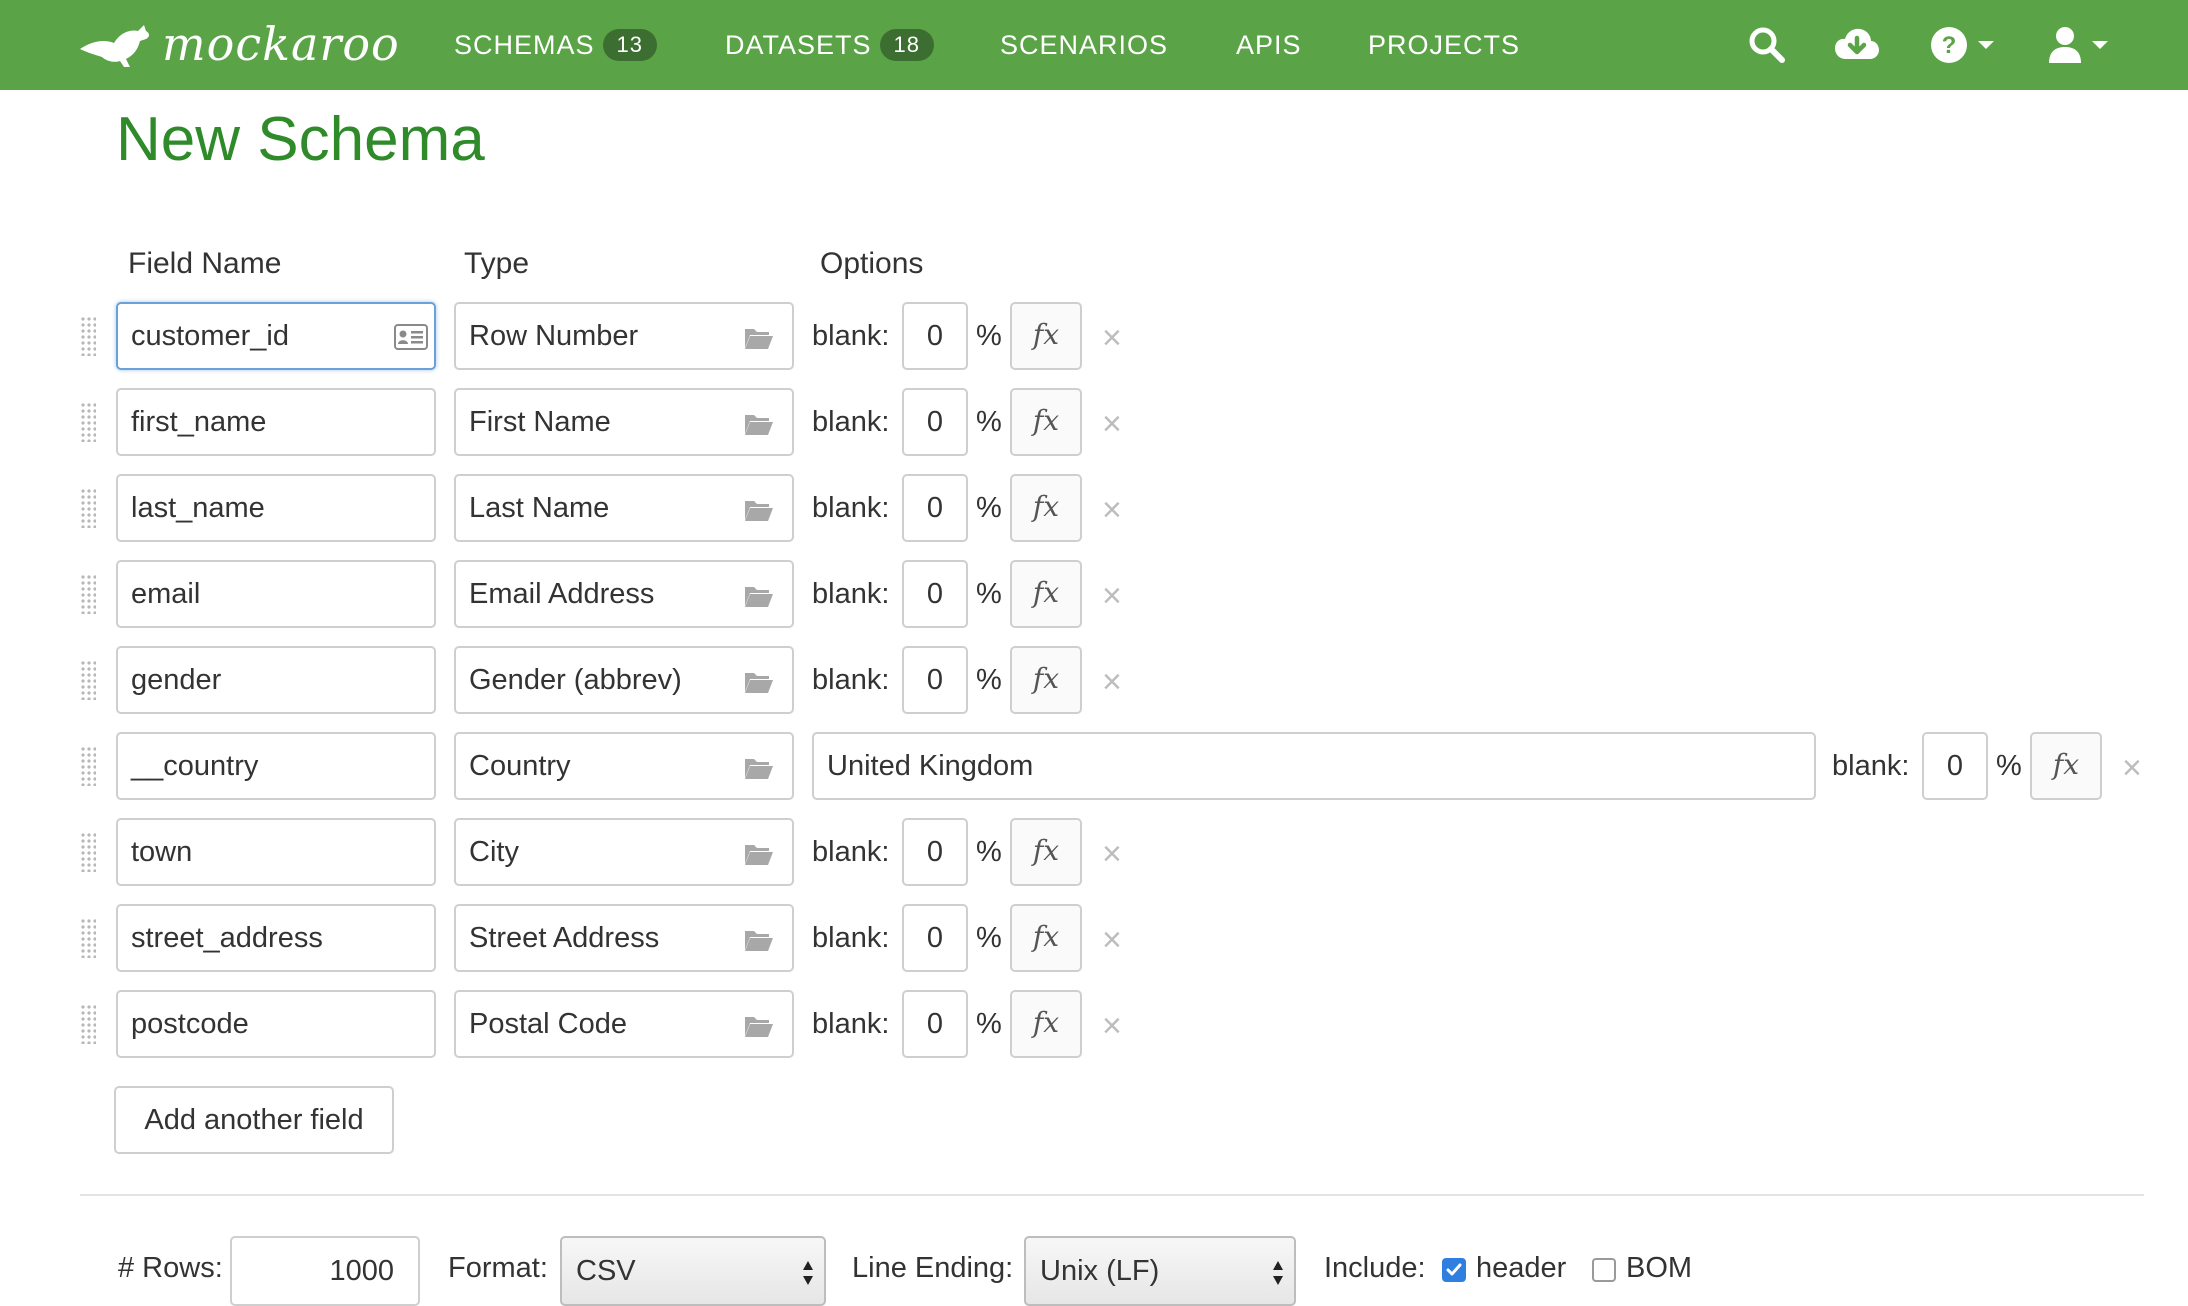 Image resolution: width=2188 pixels, height=1306 pixels. I want to click on options-header: Options, so click(872, 263).